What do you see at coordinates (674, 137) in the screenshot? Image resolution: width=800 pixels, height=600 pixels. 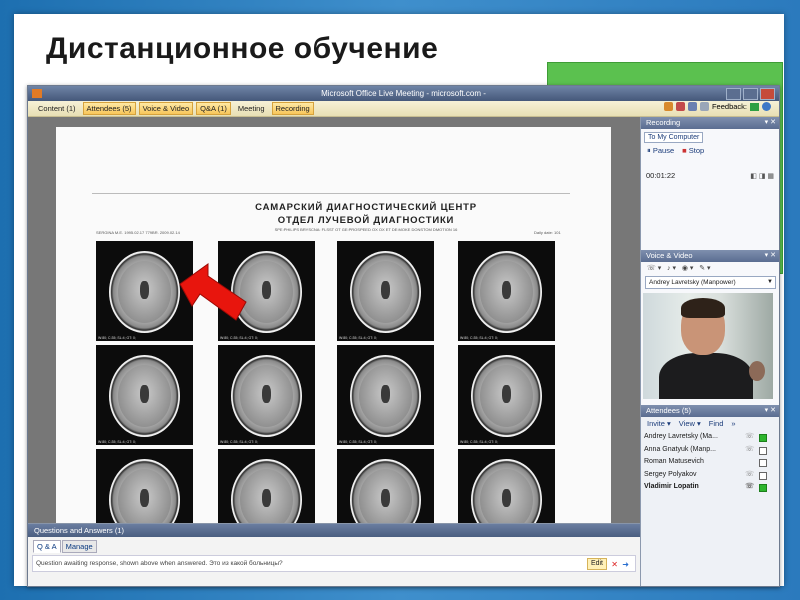 I see `tab-to-my-computer: To My Computer` at bounding box center [674, 137].